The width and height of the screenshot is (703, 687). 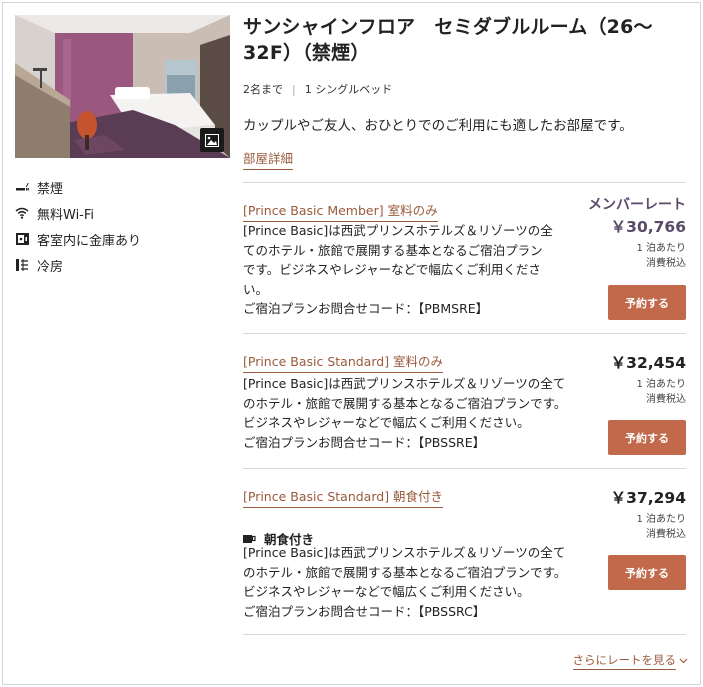 I want to click on room-title-line-1: サンシャインフロア セミダブルルーム（26〜, so click(x=448, y=27).